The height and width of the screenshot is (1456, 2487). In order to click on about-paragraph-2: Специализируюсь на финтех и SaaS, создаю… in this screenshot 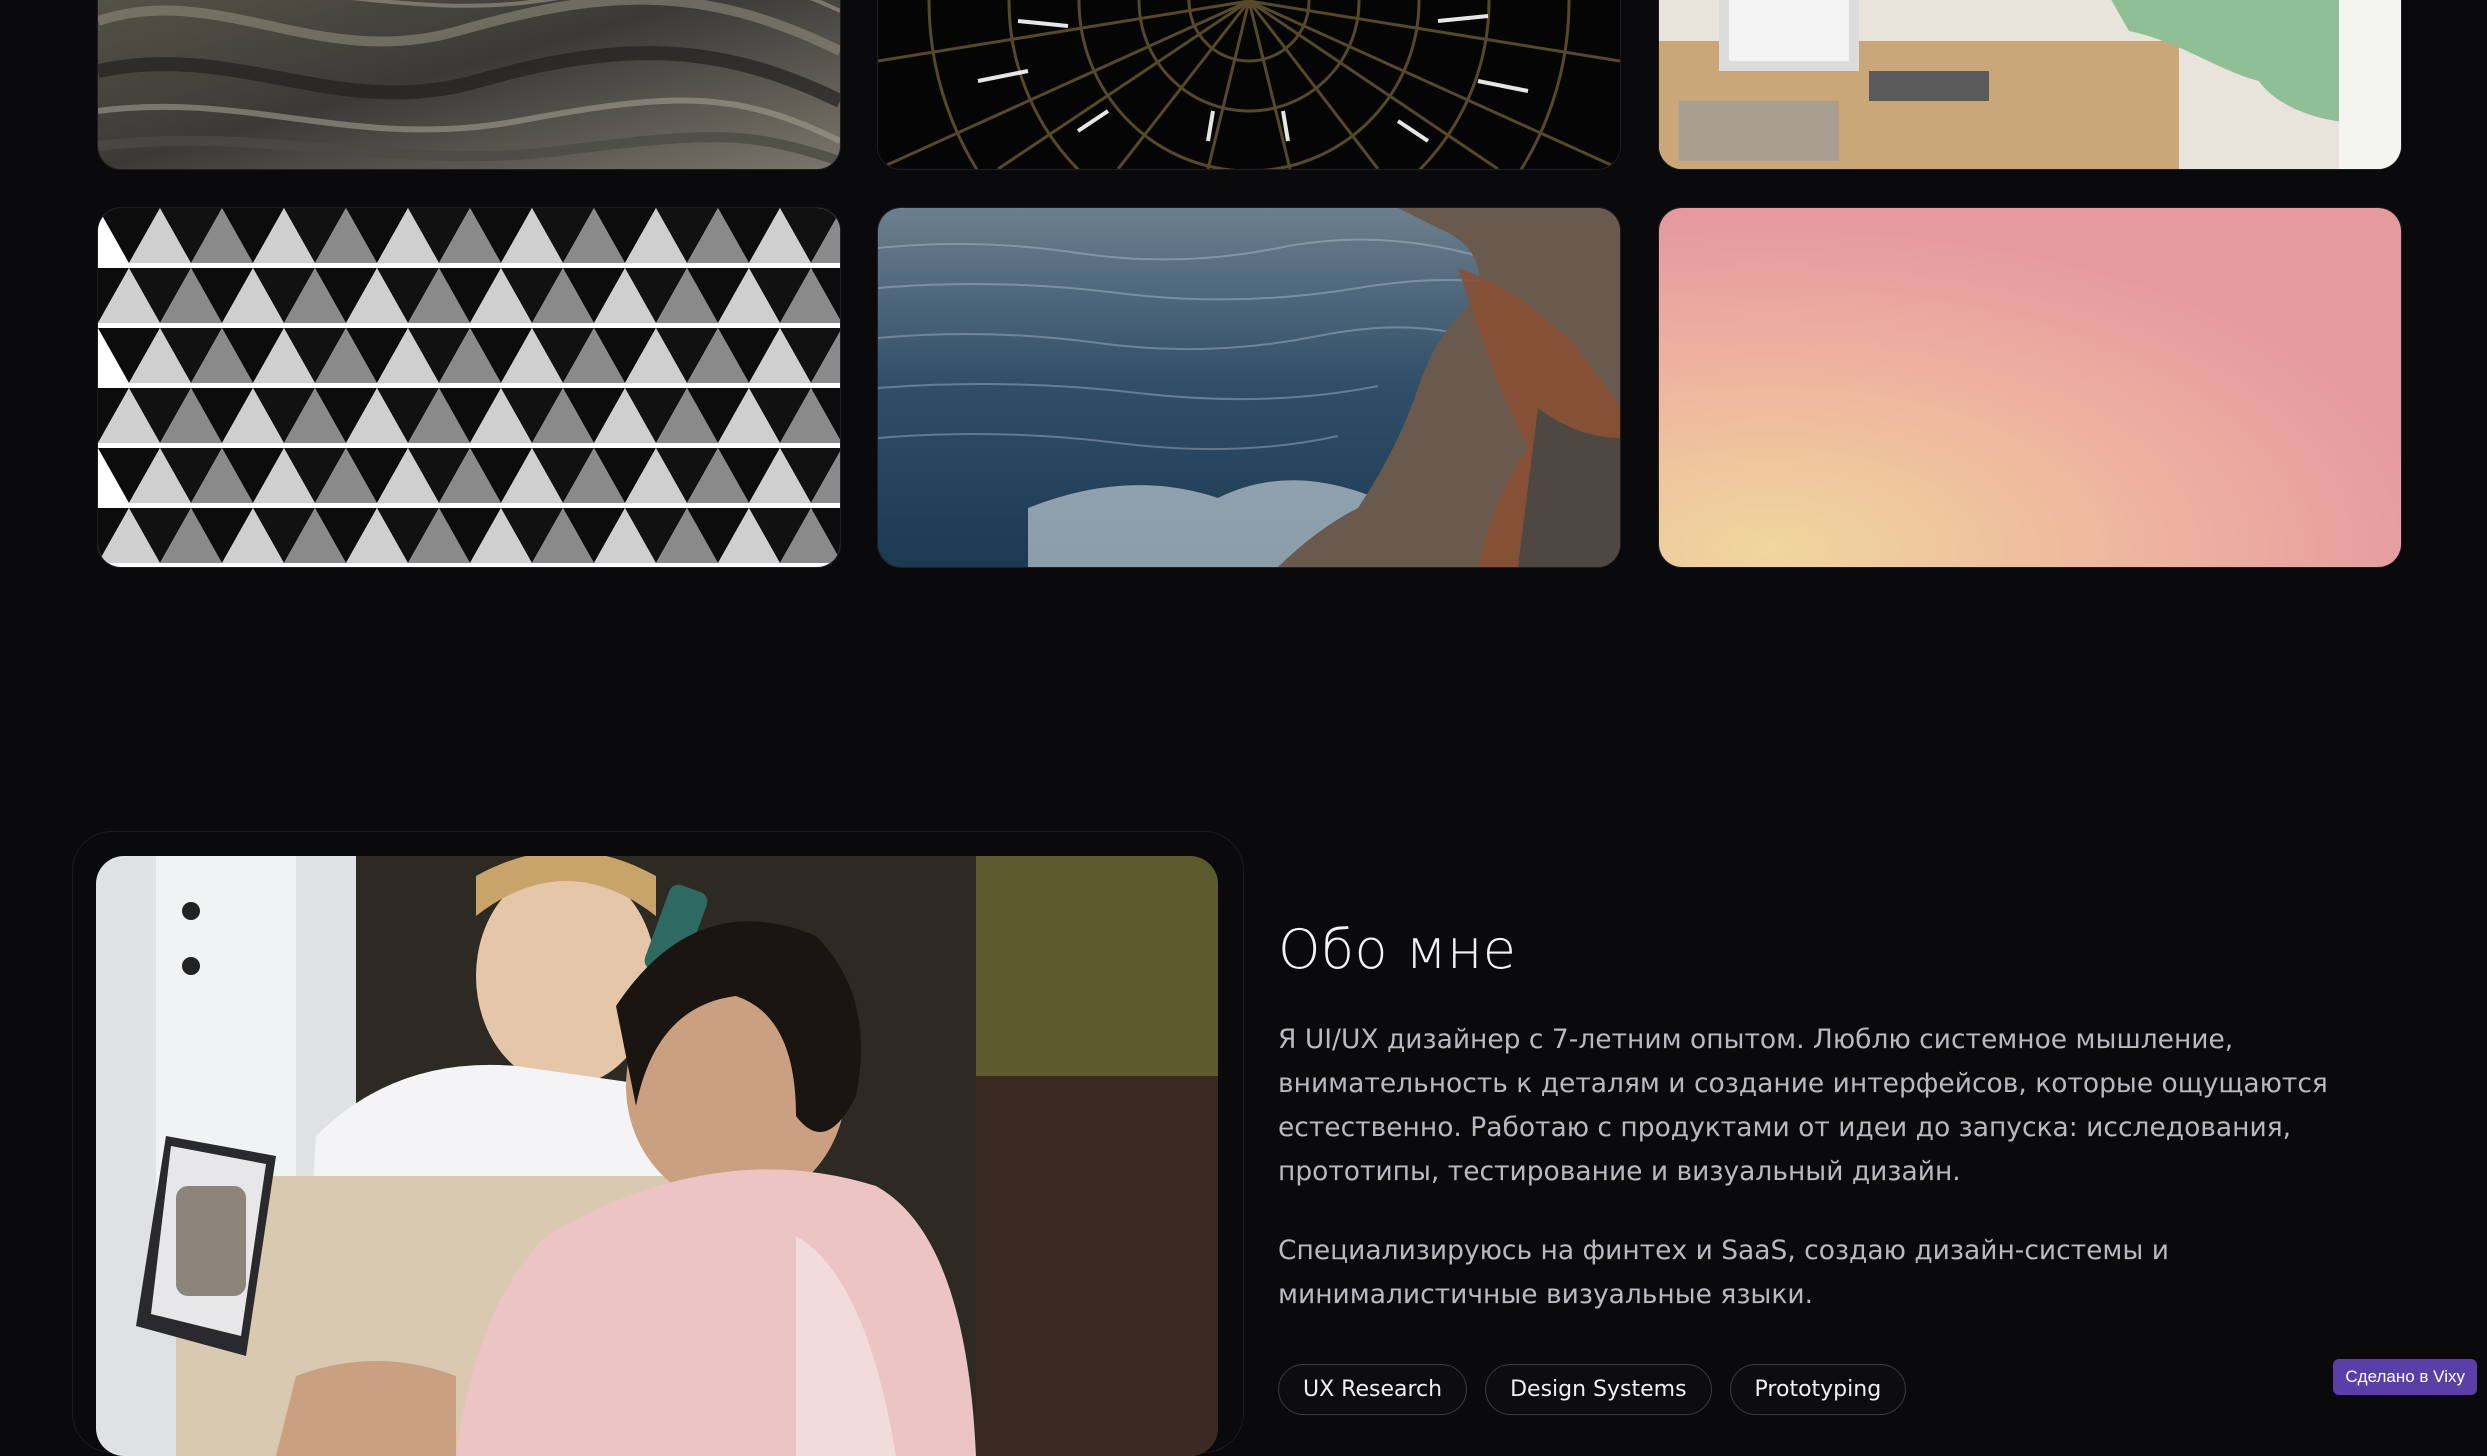, I will do `click(1723, 1272)`.